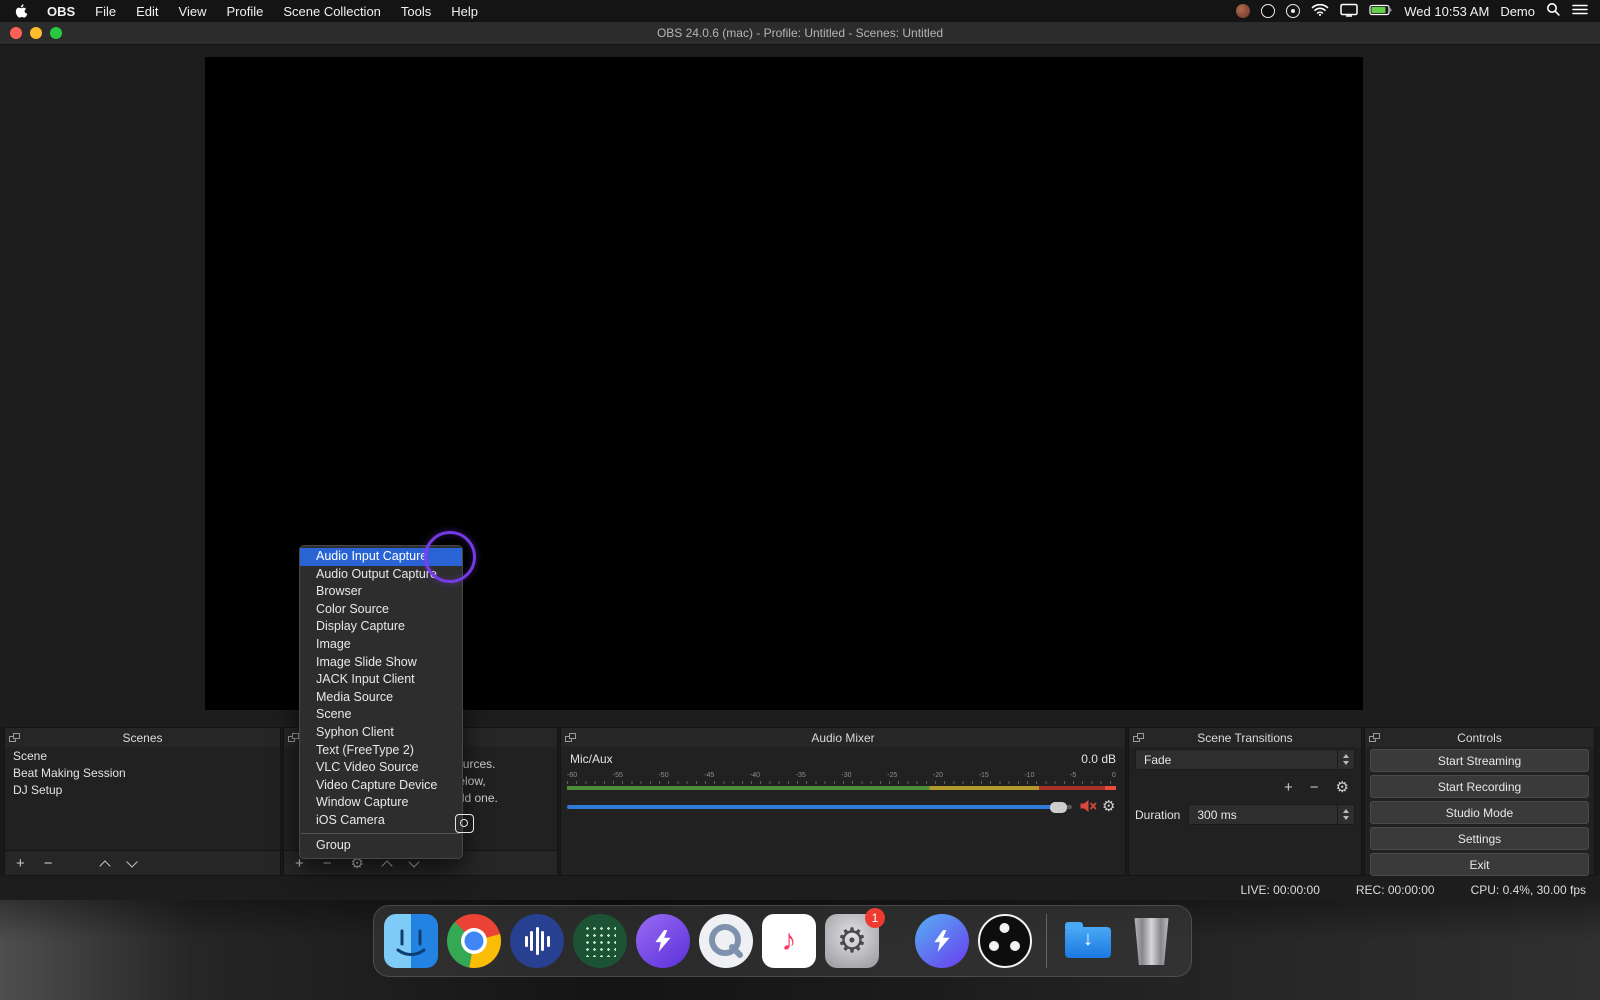 The height and width of the screenshot is (1000, 1600). What do you see at coordinates (1381, 11) in the screenshot?
I see `battery-icon` at bounding box center [1381, 11].